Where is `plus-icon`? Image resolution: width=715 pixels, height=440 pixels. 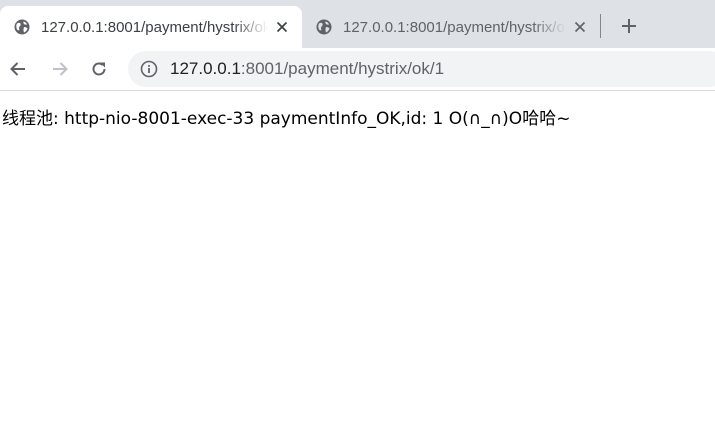 plus-icon is located at coordinates (629, 26).